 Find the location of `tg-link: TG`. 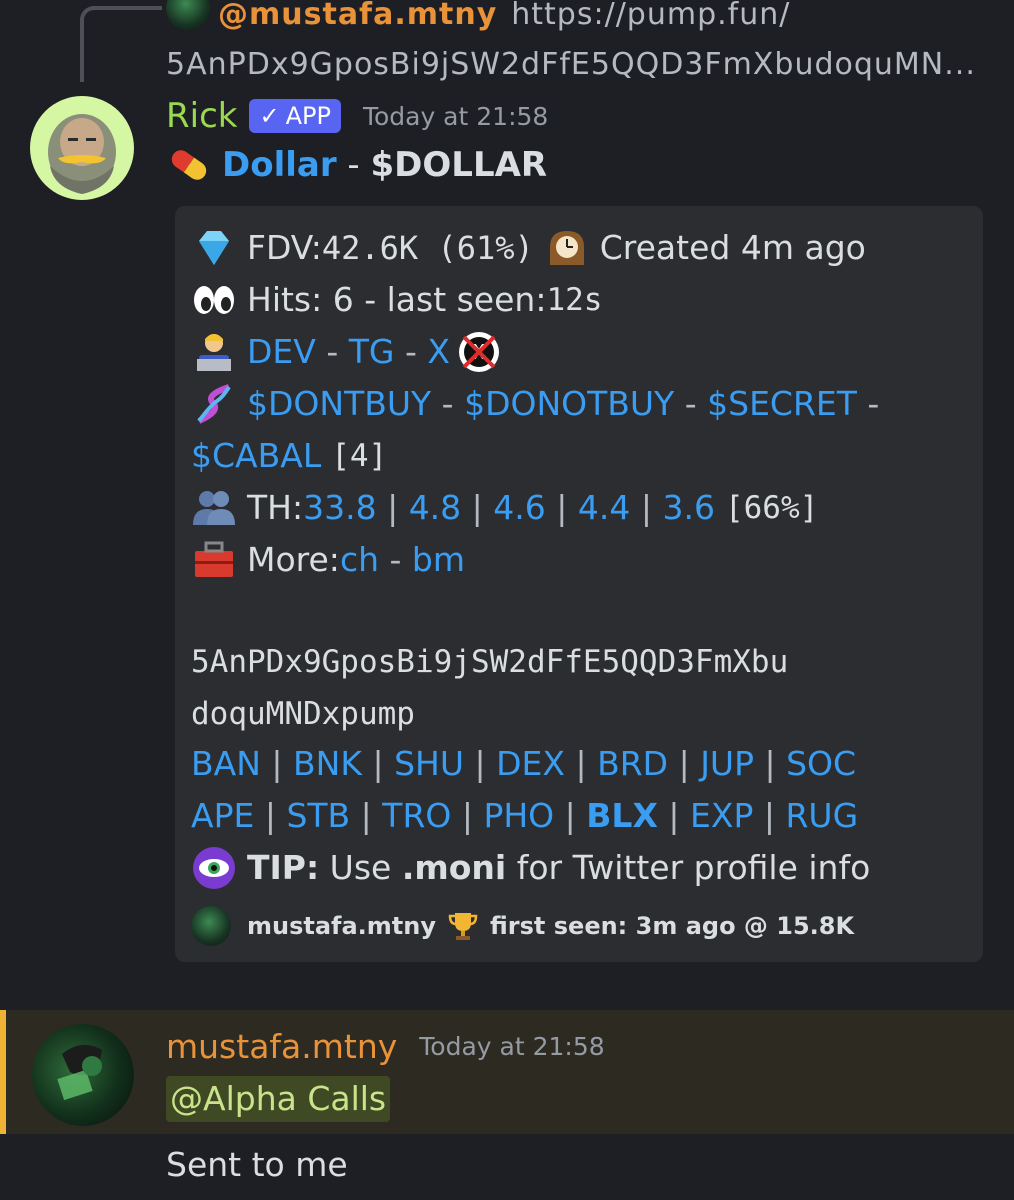

tg-link: TG is located at coordinates (372, 352).